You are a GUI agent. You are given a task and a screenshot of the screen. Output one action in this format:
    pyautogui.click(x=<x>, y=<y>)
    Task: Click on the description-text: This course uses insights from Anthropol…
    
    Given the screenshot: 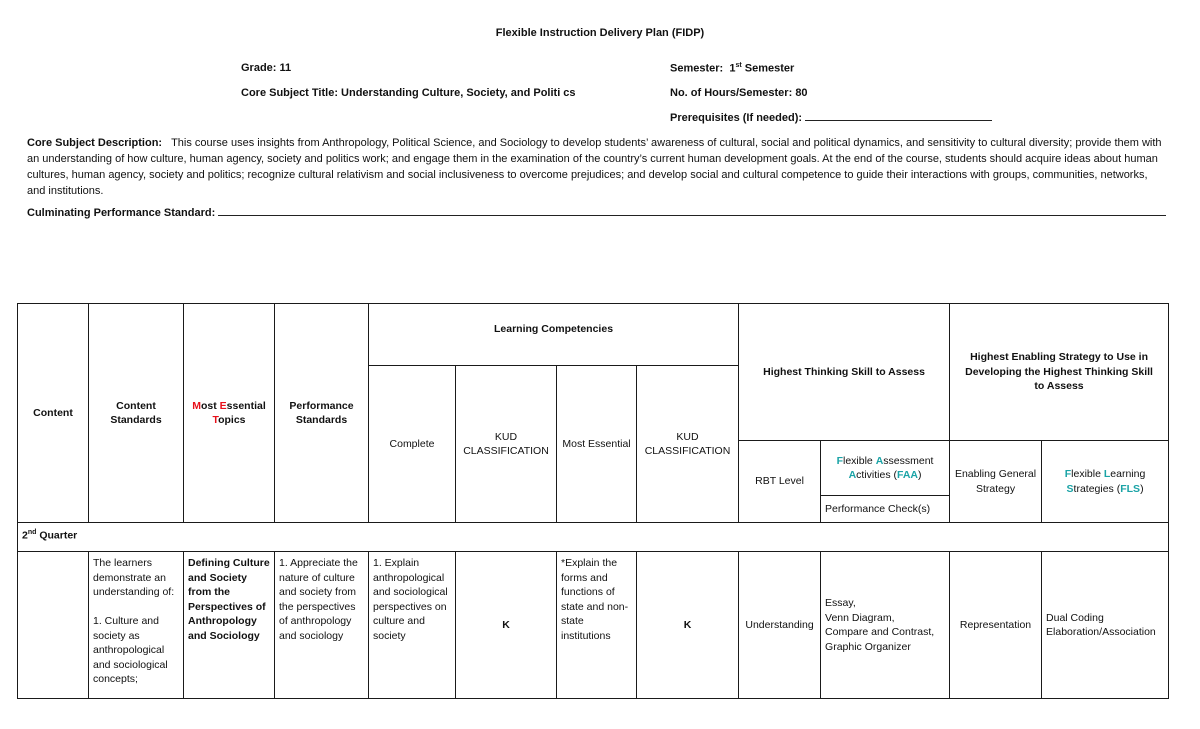 What is the action you would take?
    pyautogui.click(x=594, y=167)
    